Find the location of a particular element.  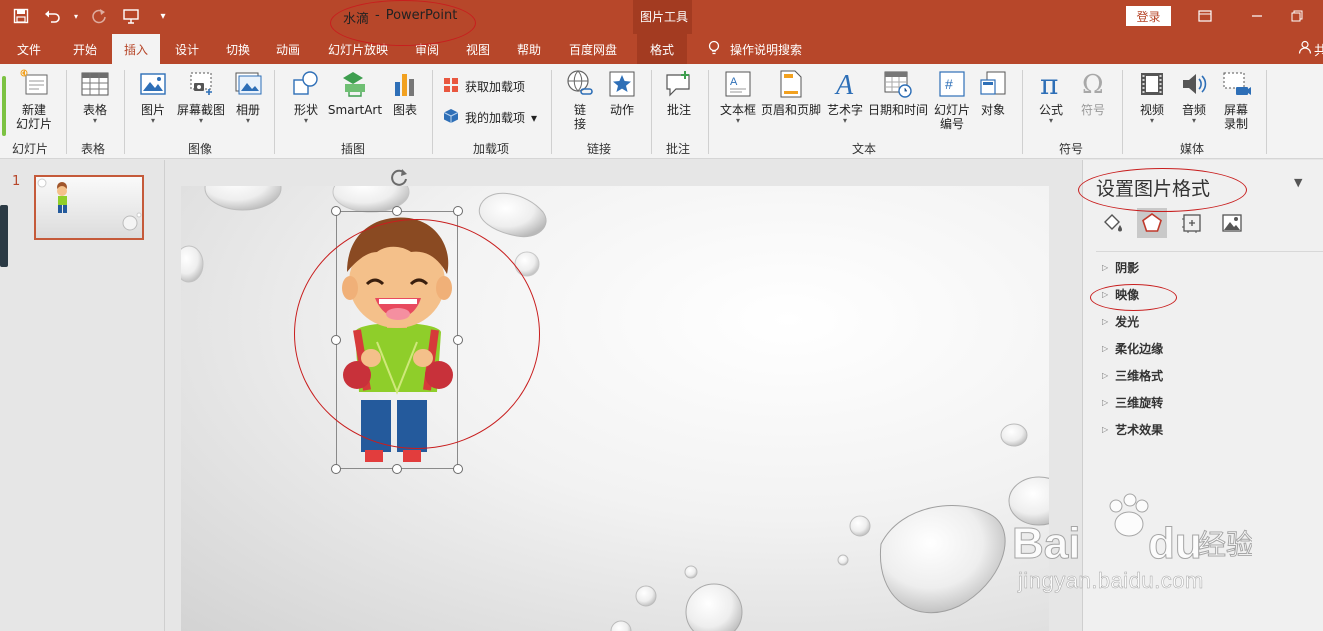

shapes-icon is located at coordinates (306, 84).